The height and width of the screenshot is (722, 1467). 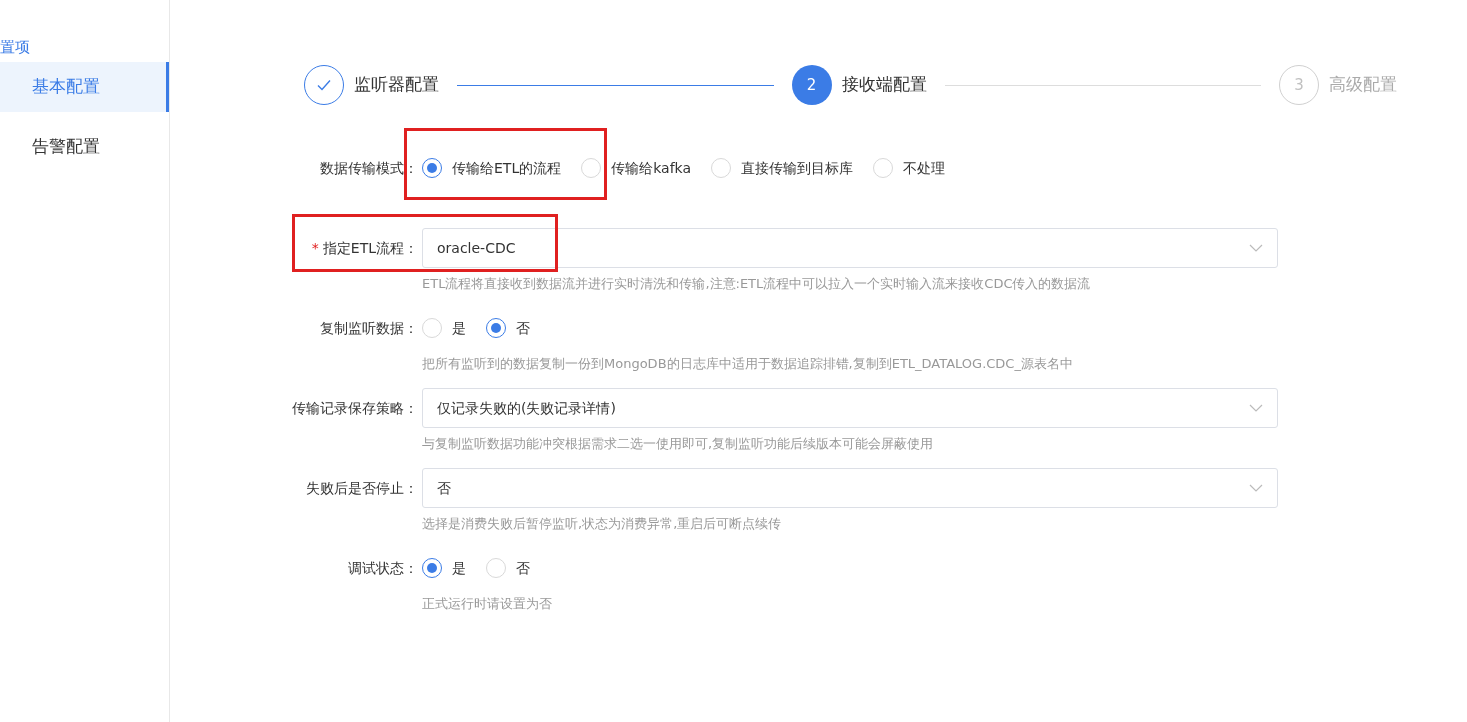 What do you see at coordinates (487, 603) in the screenshot?
I see `help-text: 正式运行时请设置为否` at bounding box center [487, 603].